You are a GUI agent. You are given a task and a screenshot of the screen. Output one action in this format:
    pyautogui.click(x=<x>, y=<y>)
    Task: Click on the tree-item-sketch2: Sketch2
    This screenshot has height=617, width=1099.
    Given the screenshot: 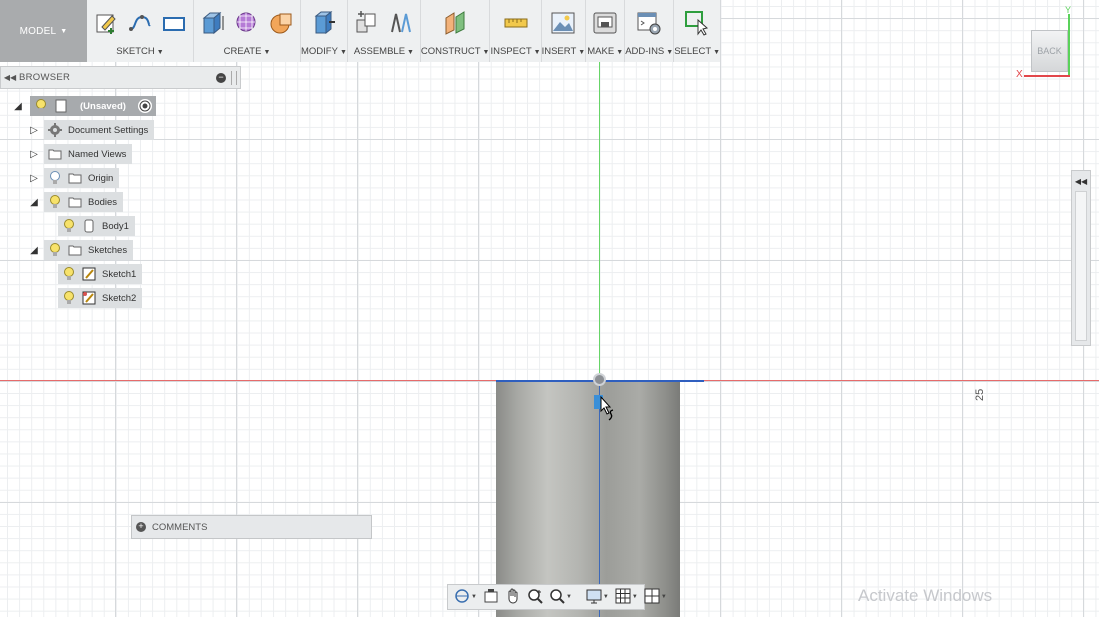 What is the action you would take?
    pyautogui.click(x=100, y=298)
    